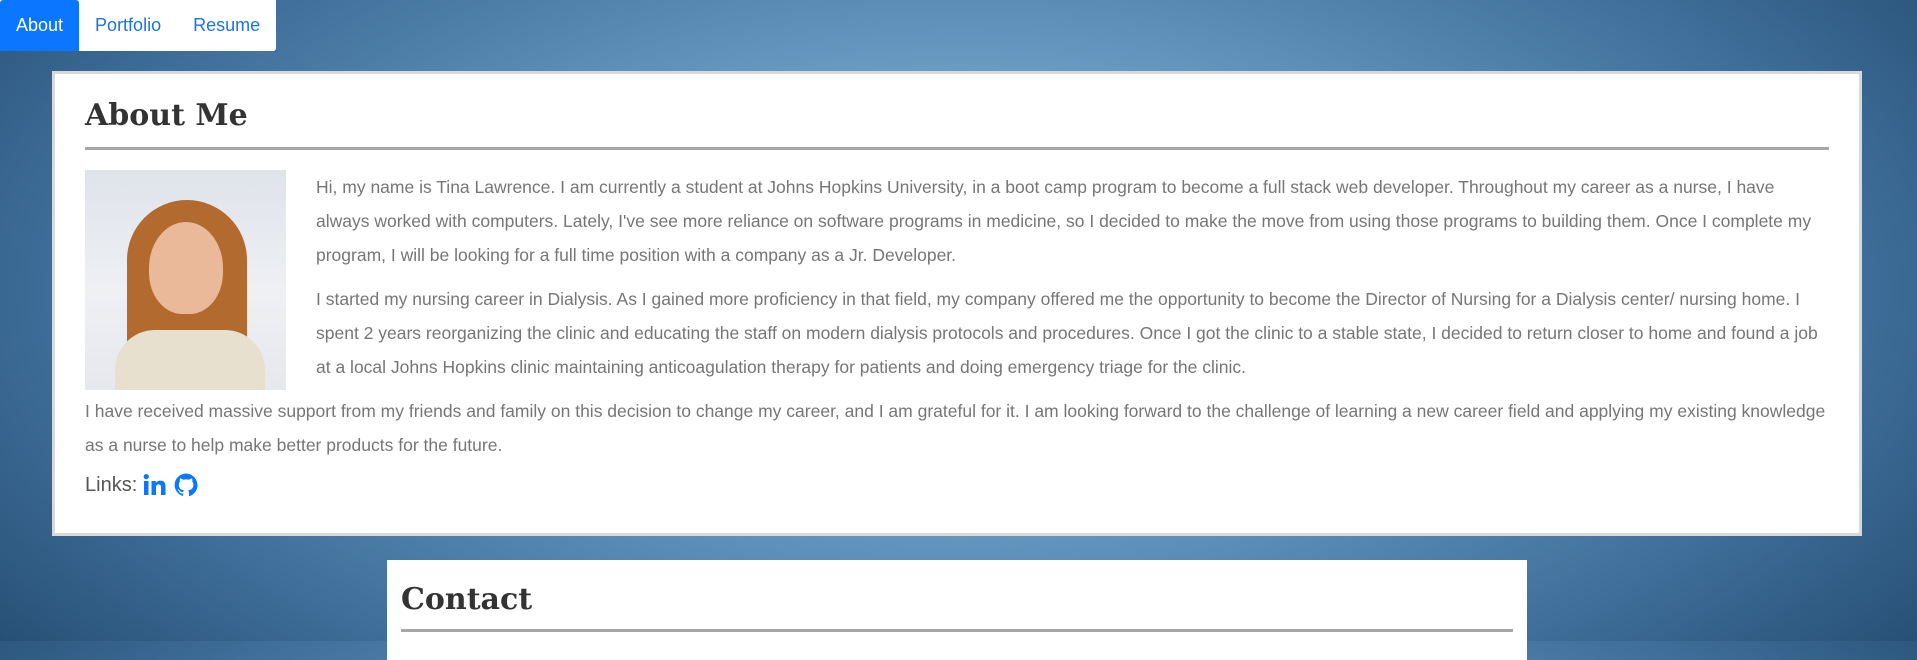 This screenshot has width=1917, height=660. What do you see at coordinates (128, 25) in the screenshot?
I see `tab-portfolio: Portfolio` at bounding box center [128, 25].